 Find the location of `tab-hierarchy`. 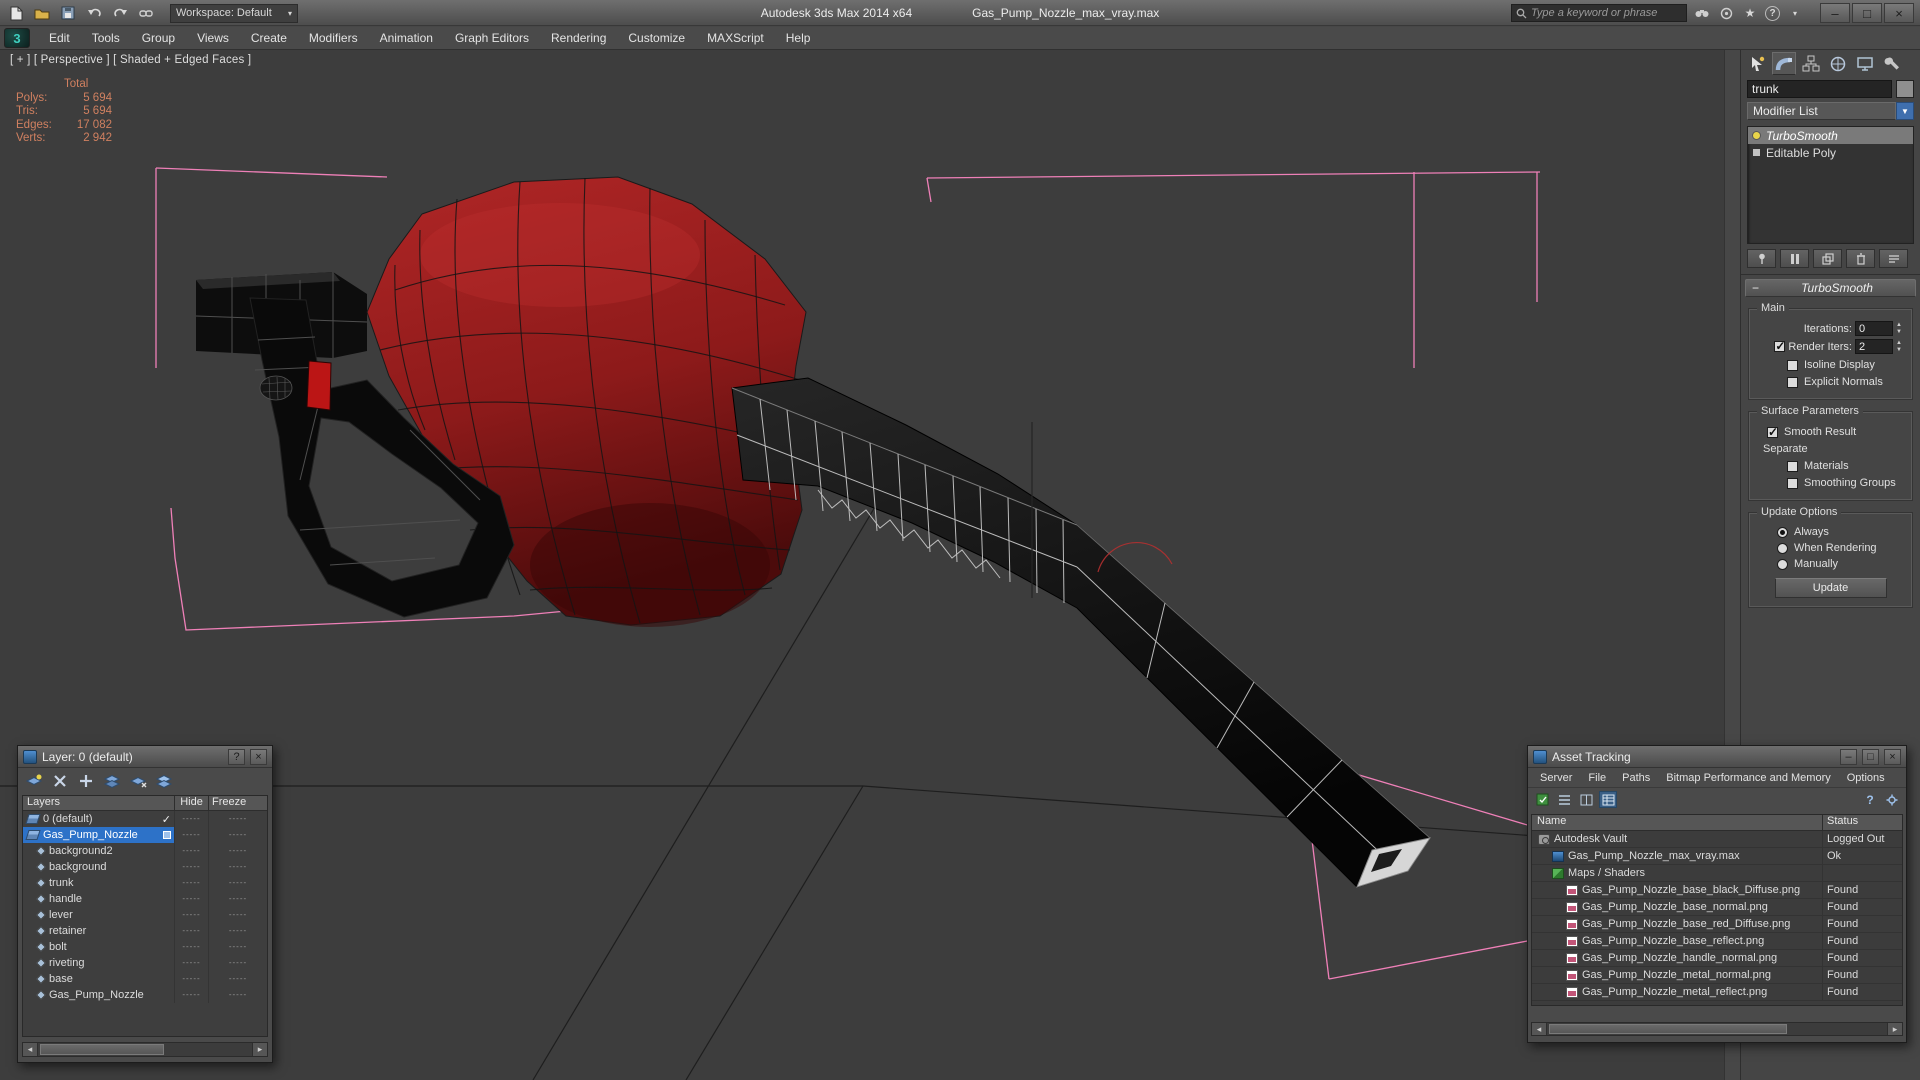

tab-hierarchy is located at coordinates (1811, 63).